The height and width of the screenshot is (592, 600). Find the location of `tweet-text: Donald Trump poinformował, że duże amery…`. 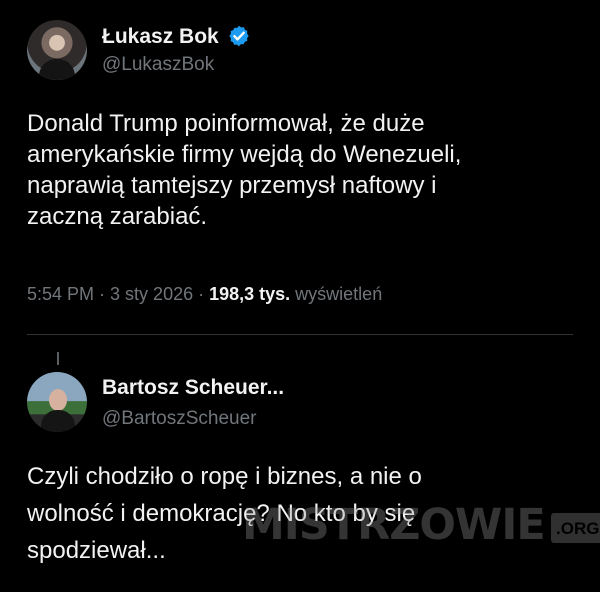

tweet-text: Donald Trump poinformował, że duże amery… is located at coordinates (244, 170).